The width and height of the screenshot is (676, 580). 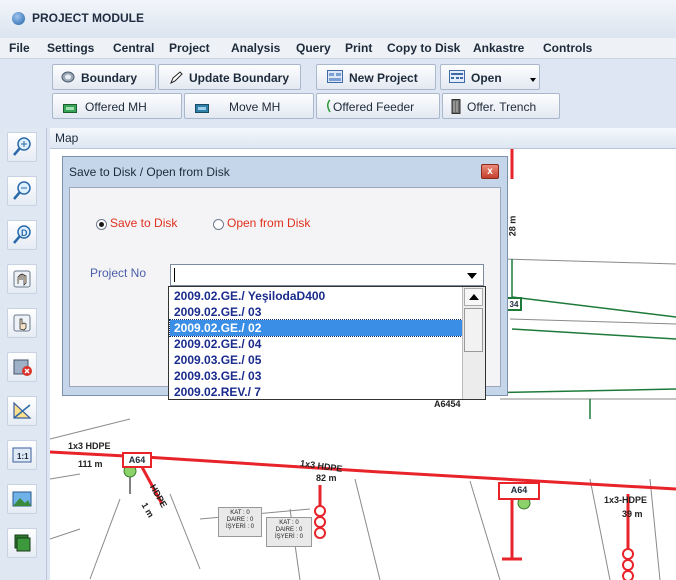 What do you see at coordinates (189, 48) in the screenshot?
I see `menu-project: Project` at bounding box center [189, 48].